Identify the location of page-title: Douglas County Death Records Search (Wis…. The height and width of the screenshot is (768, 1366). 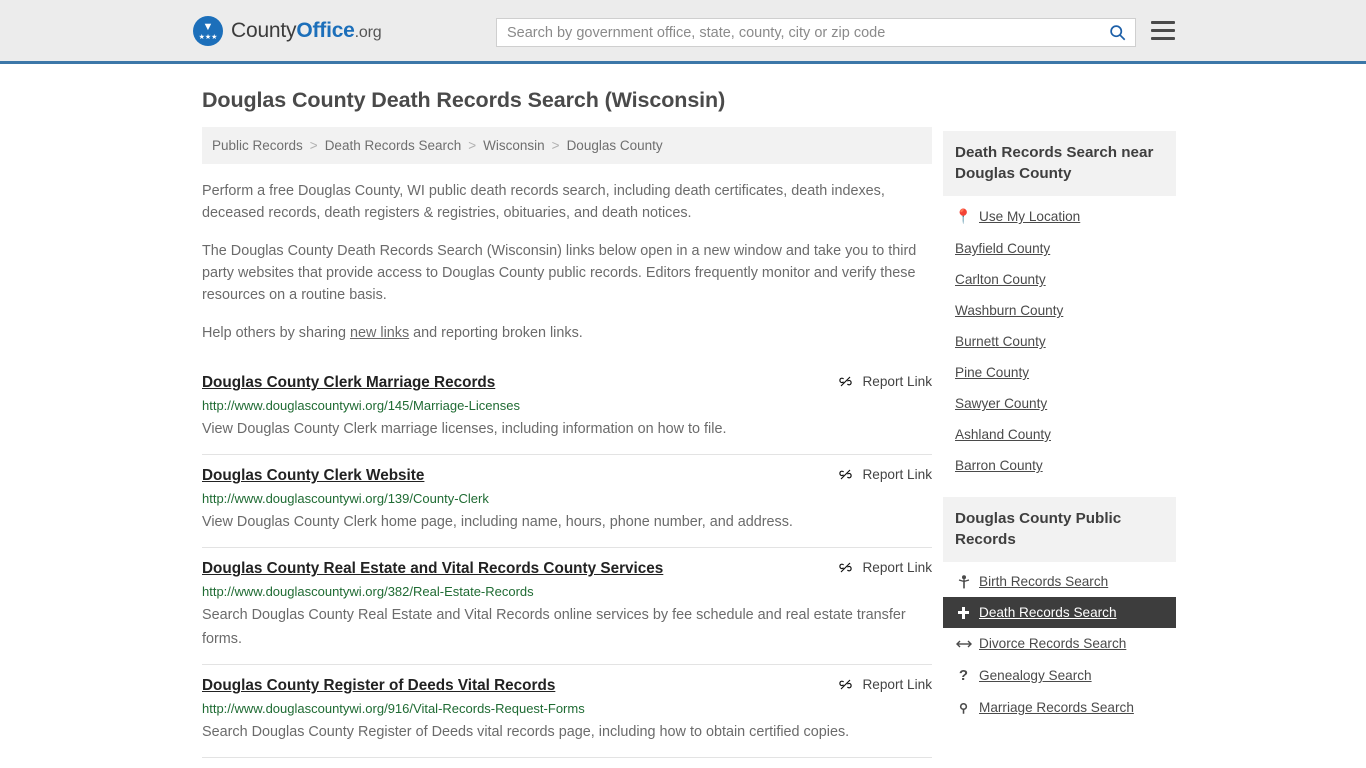
(464, 100).